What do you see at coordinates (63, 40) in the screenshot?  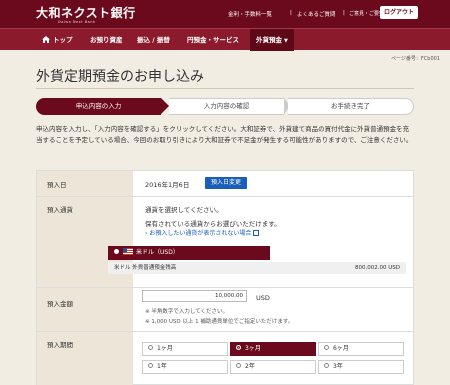 I see `nav-top-label: トップ` at bounding box center [63, 40].